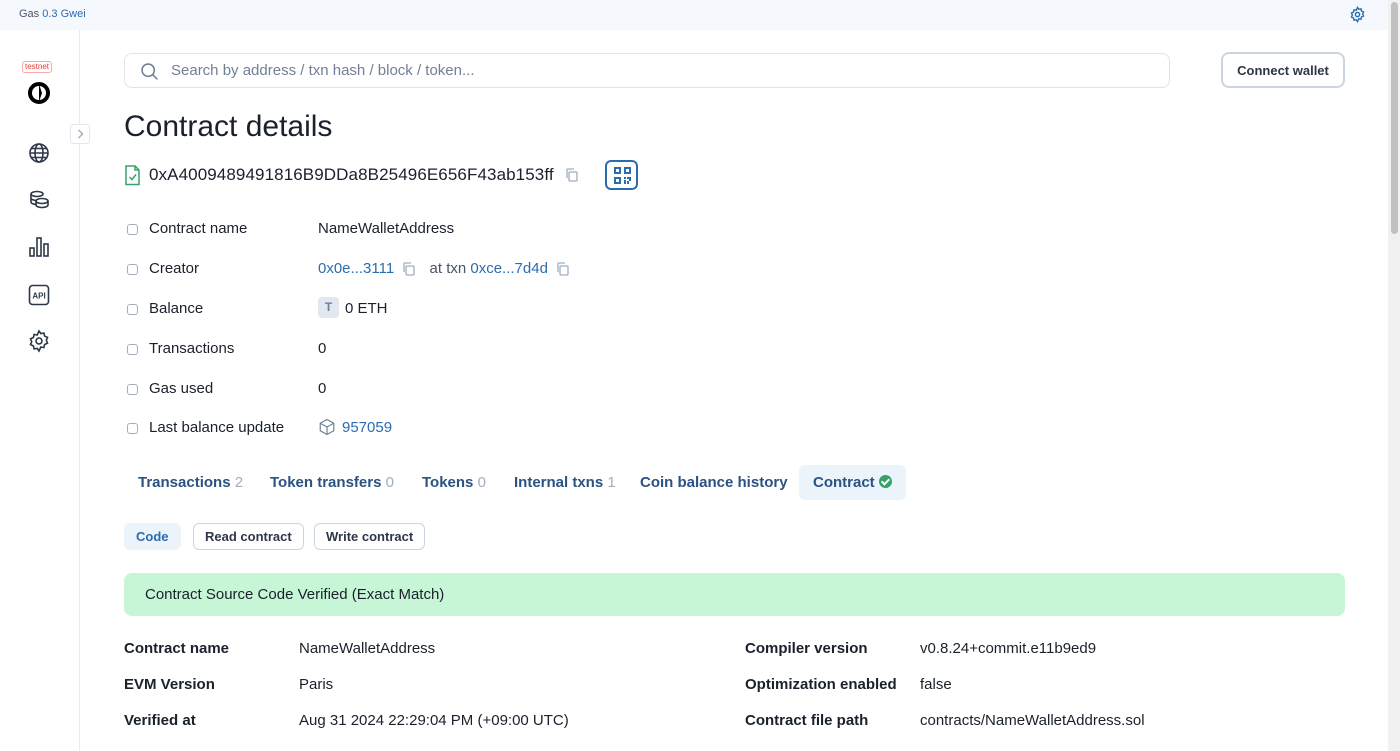 The height and width of the screenshot is (751, 1400). I want to click on detail-label: Optimization enabled, so click(821, 684).